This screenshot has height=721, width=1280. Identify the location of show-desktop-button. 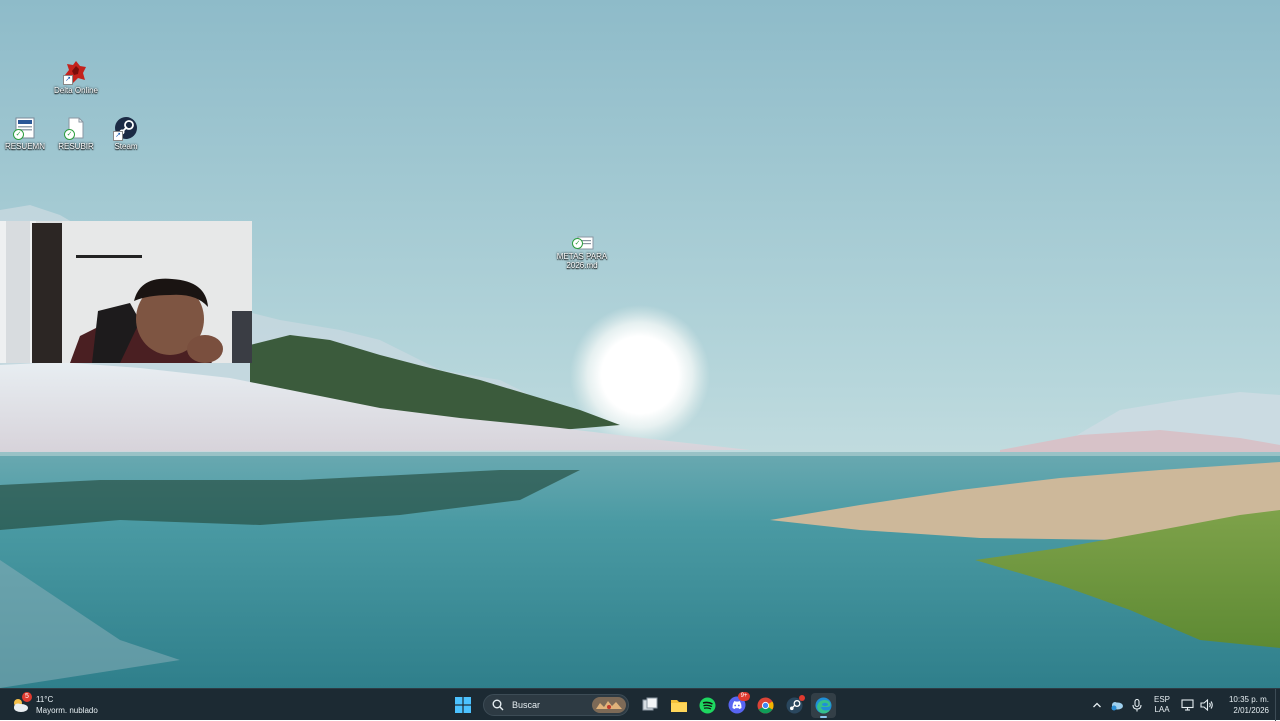
(1277, 705).